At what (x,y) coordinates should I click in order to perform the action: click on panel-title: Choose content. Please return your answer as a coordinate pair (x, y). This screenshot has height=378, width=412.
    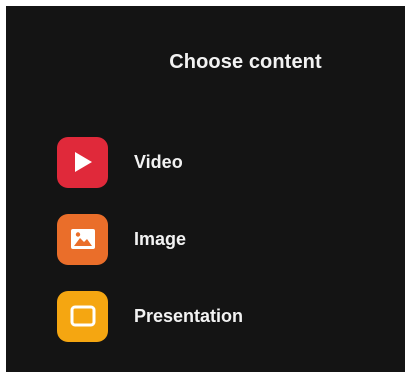
    Looking at the image, I should click on (245, 62).